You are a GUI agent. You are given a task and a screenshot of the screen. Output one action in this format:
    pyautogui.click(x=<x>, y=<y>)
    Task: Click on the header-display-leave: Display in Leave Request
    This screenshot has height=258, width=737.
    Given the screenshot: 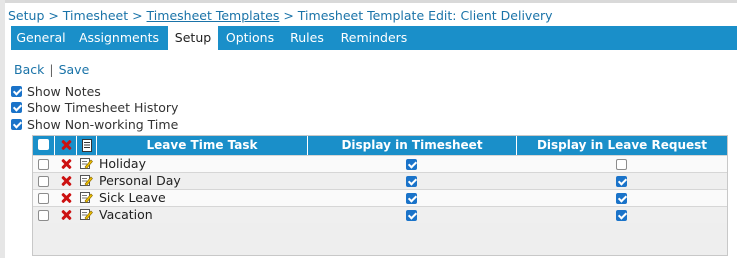 What is the action you would take?
    pyautogui.click(x=622, y=145)
    